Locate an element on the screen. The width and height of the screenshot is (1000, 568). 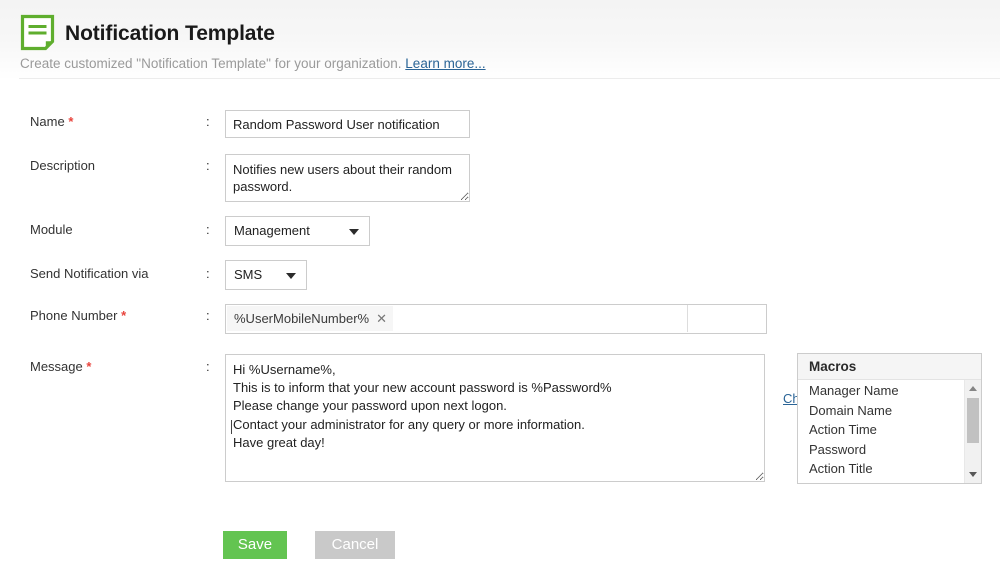
name-label: Name * is located at coordinates (51, 121).